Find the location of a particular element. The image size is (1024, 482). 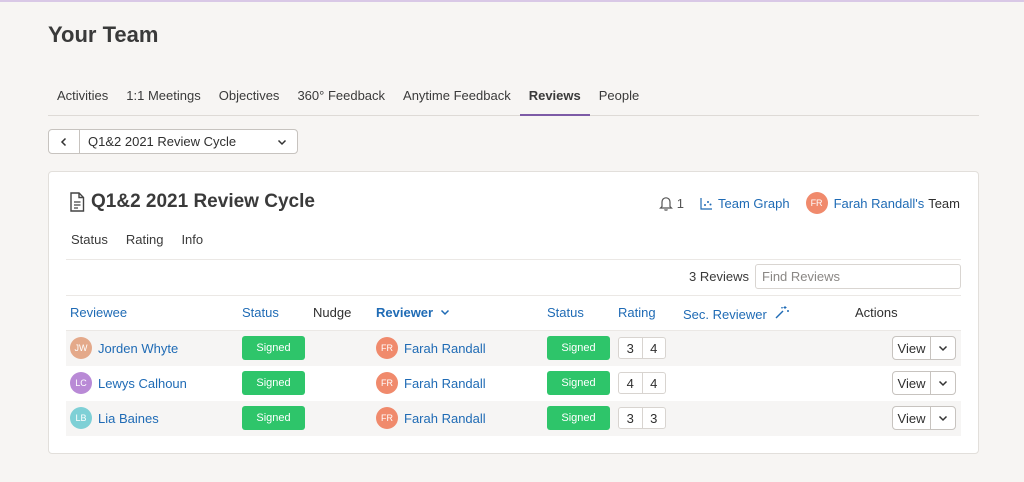

header-reviewer: Reviewer is located at coordinates (413, 312).